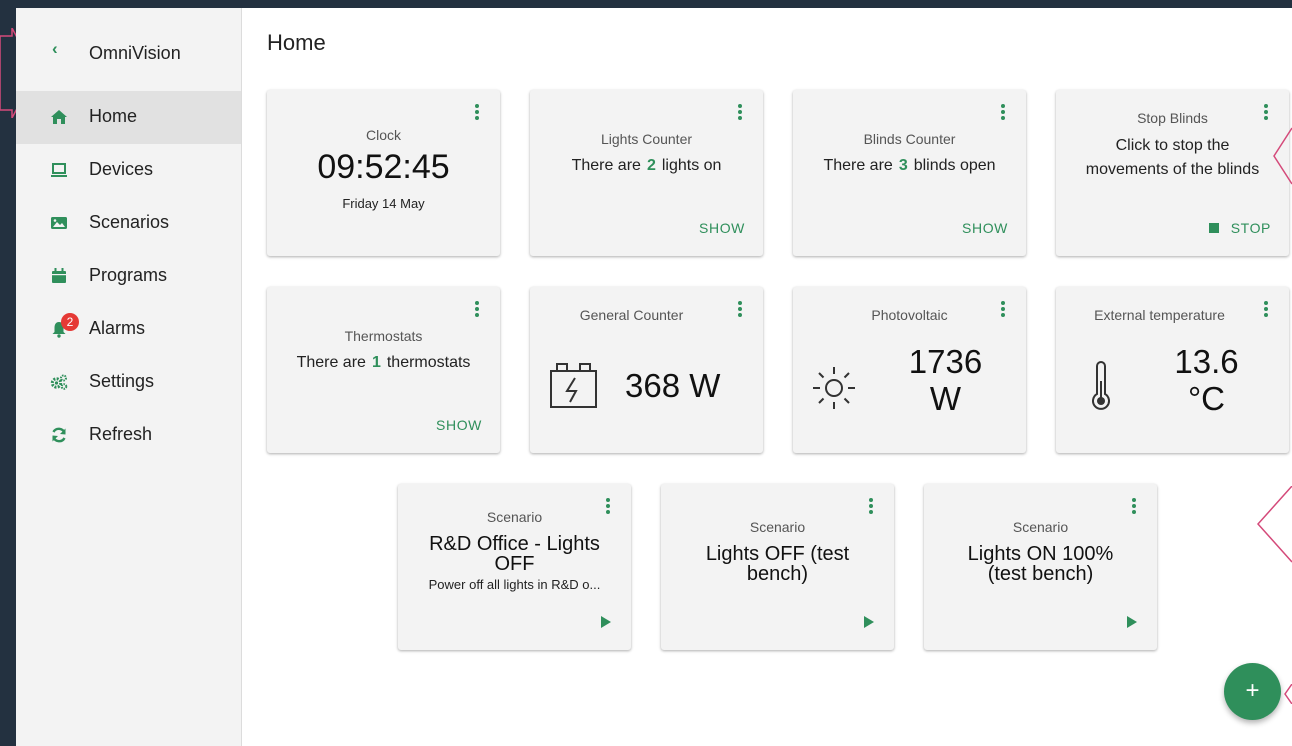 The width and height of the screenshot is (1292, 746). I want to click on sidebar-item-label: Programs, so click(128, 275).